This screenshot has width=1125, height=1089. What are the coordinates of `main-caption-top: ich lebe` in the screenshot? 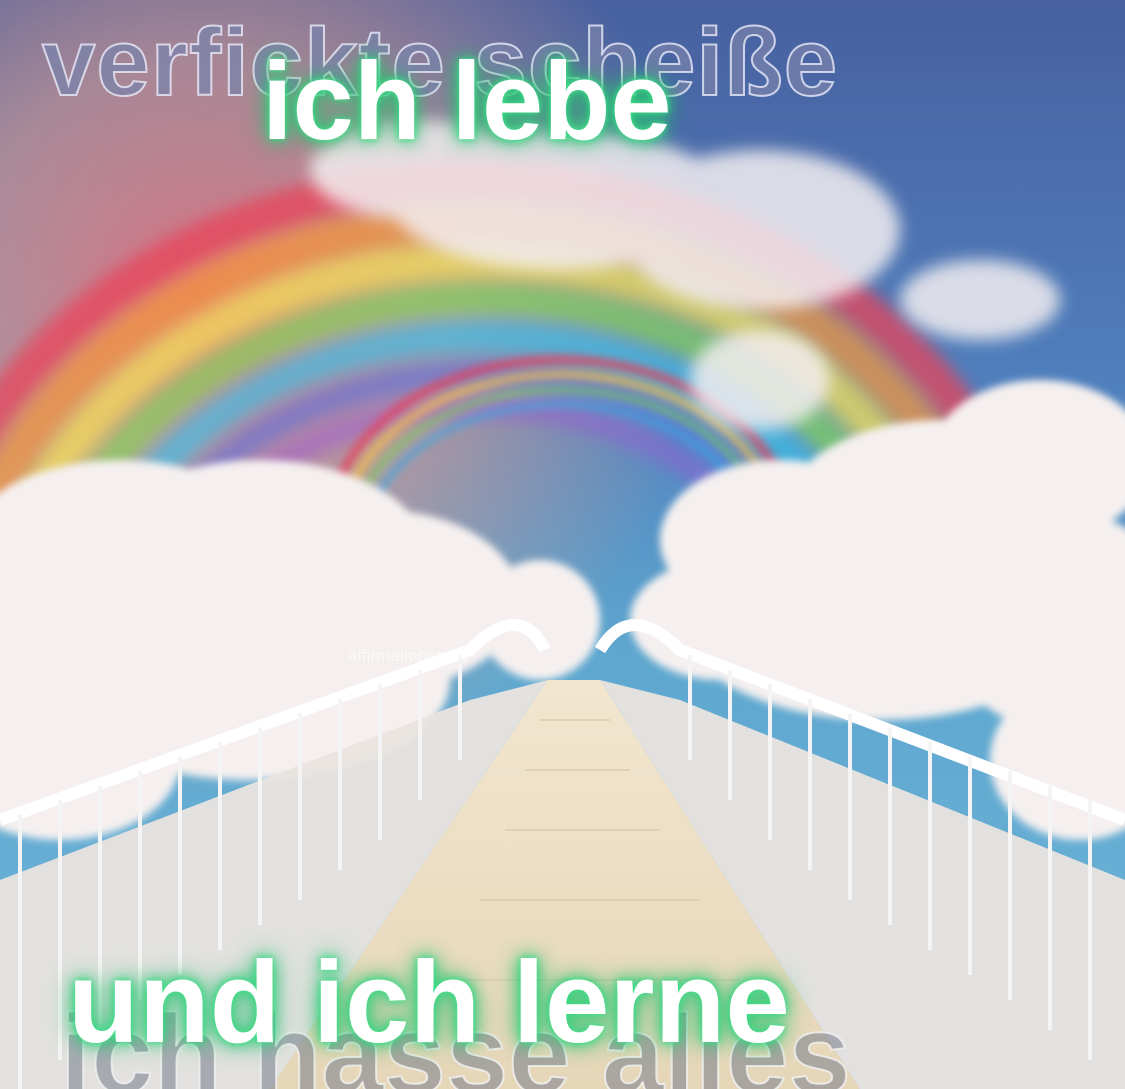 It's located at (467, 101).